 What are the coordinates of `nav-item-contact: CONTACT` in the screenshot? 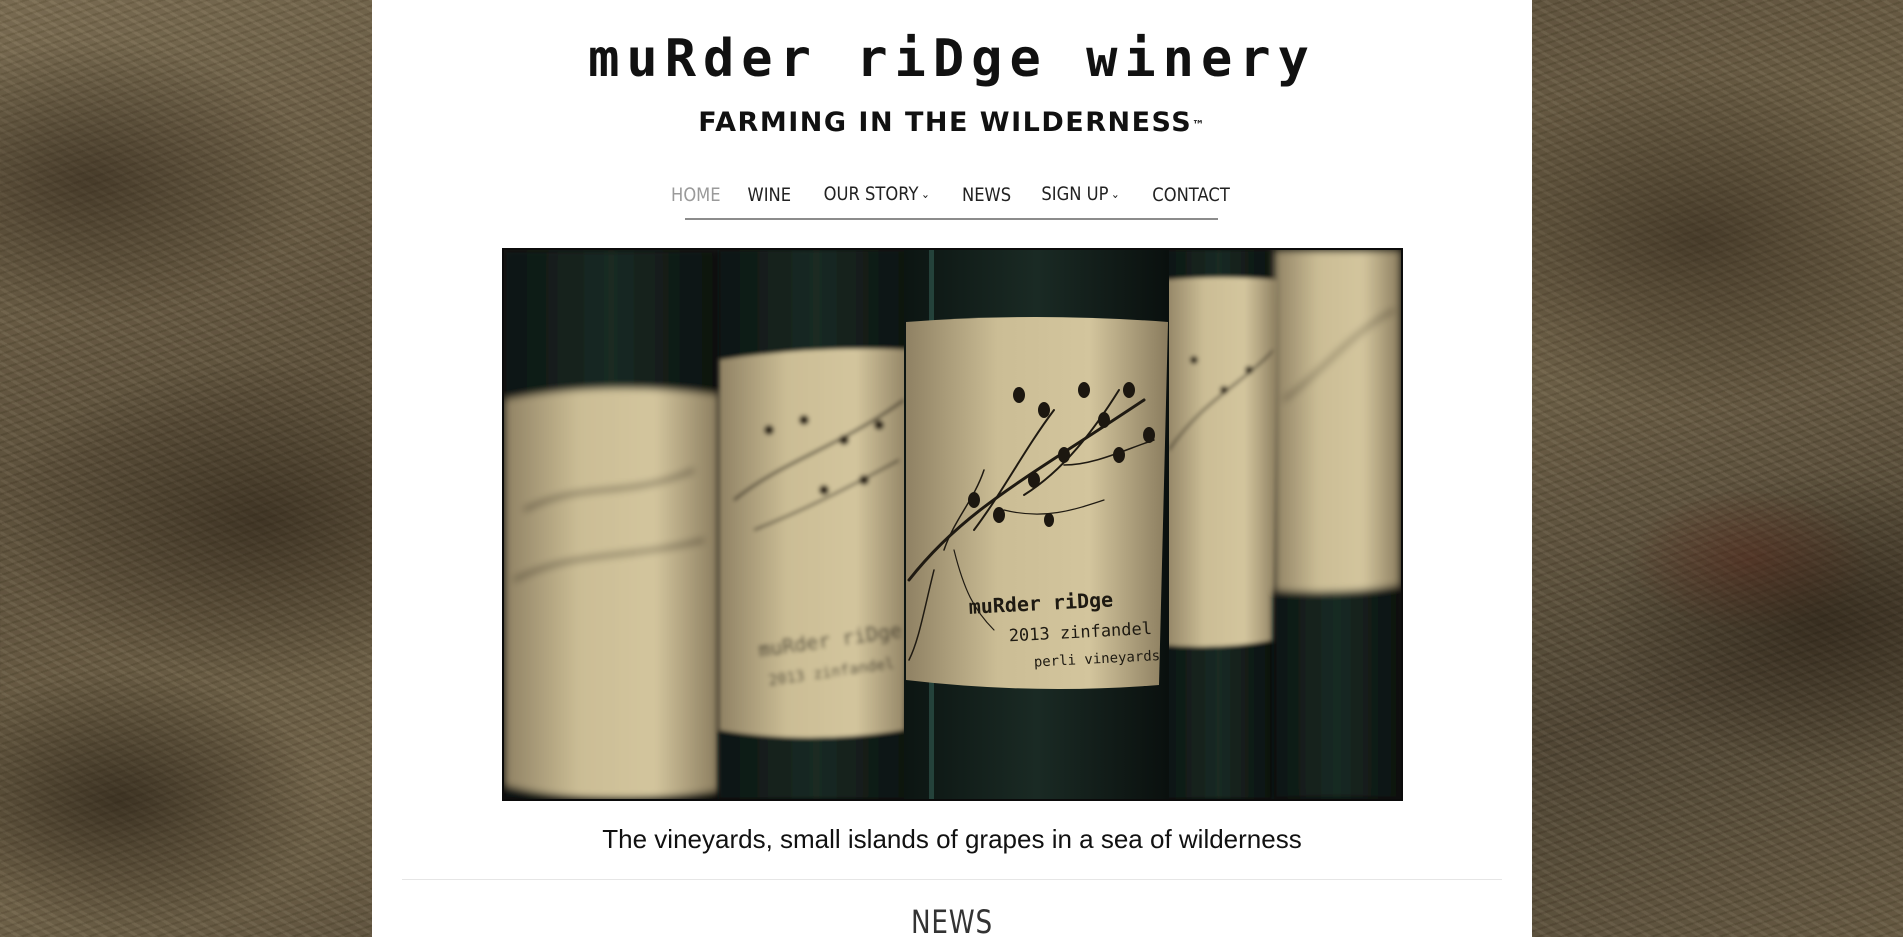 It's located at (1191, 195).